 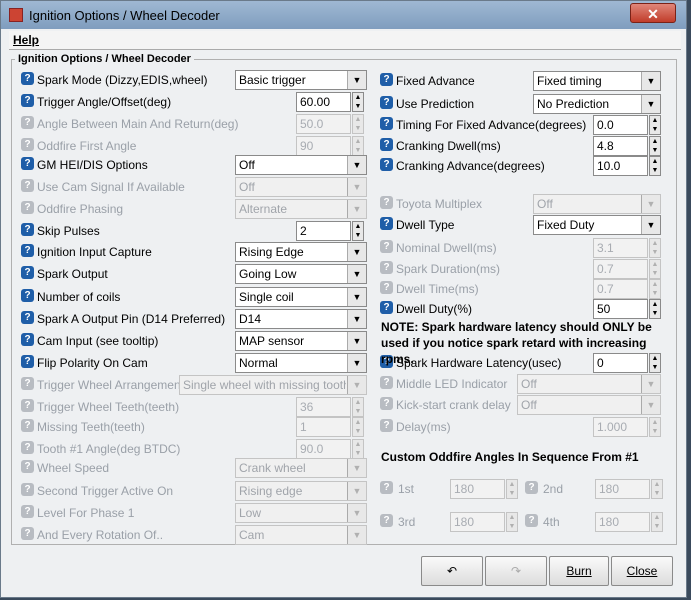 What do you see at coordinates (642, 571) in the screenshot?
I see `close-button: Close` at bounding box center [642, 571].